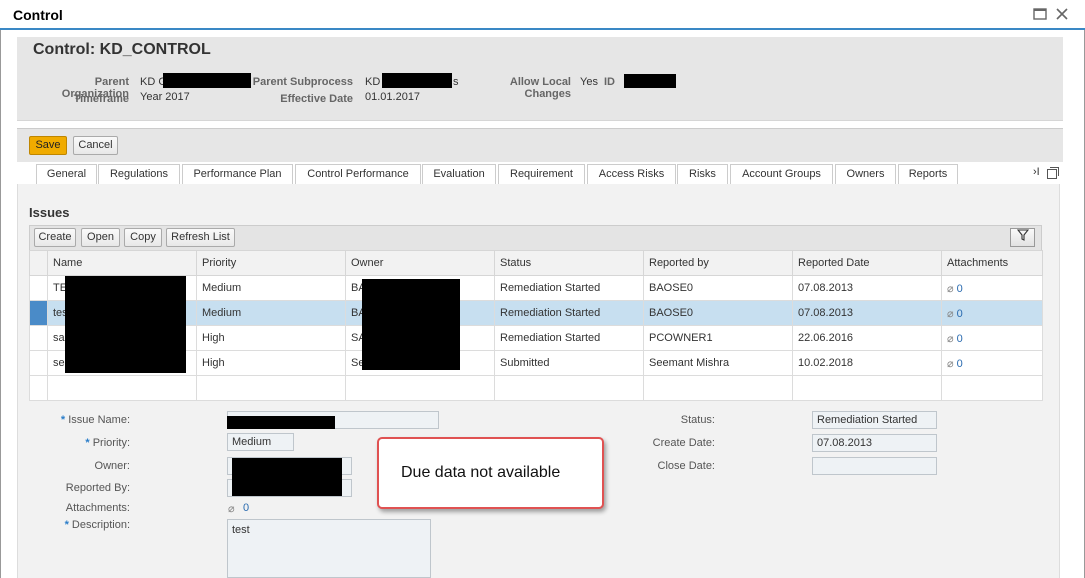  What do you see at coordinates (1022, 237) in the screenshot?
I see `filter-icon` at bounding box center [1022, 237].